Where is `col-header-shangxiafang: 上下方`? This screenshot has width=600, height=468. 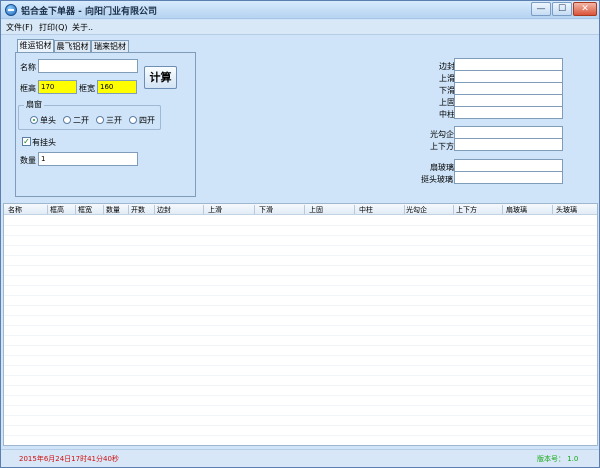 col-header-shangxiafang: 上下方 is located at coordinates (466, 210).